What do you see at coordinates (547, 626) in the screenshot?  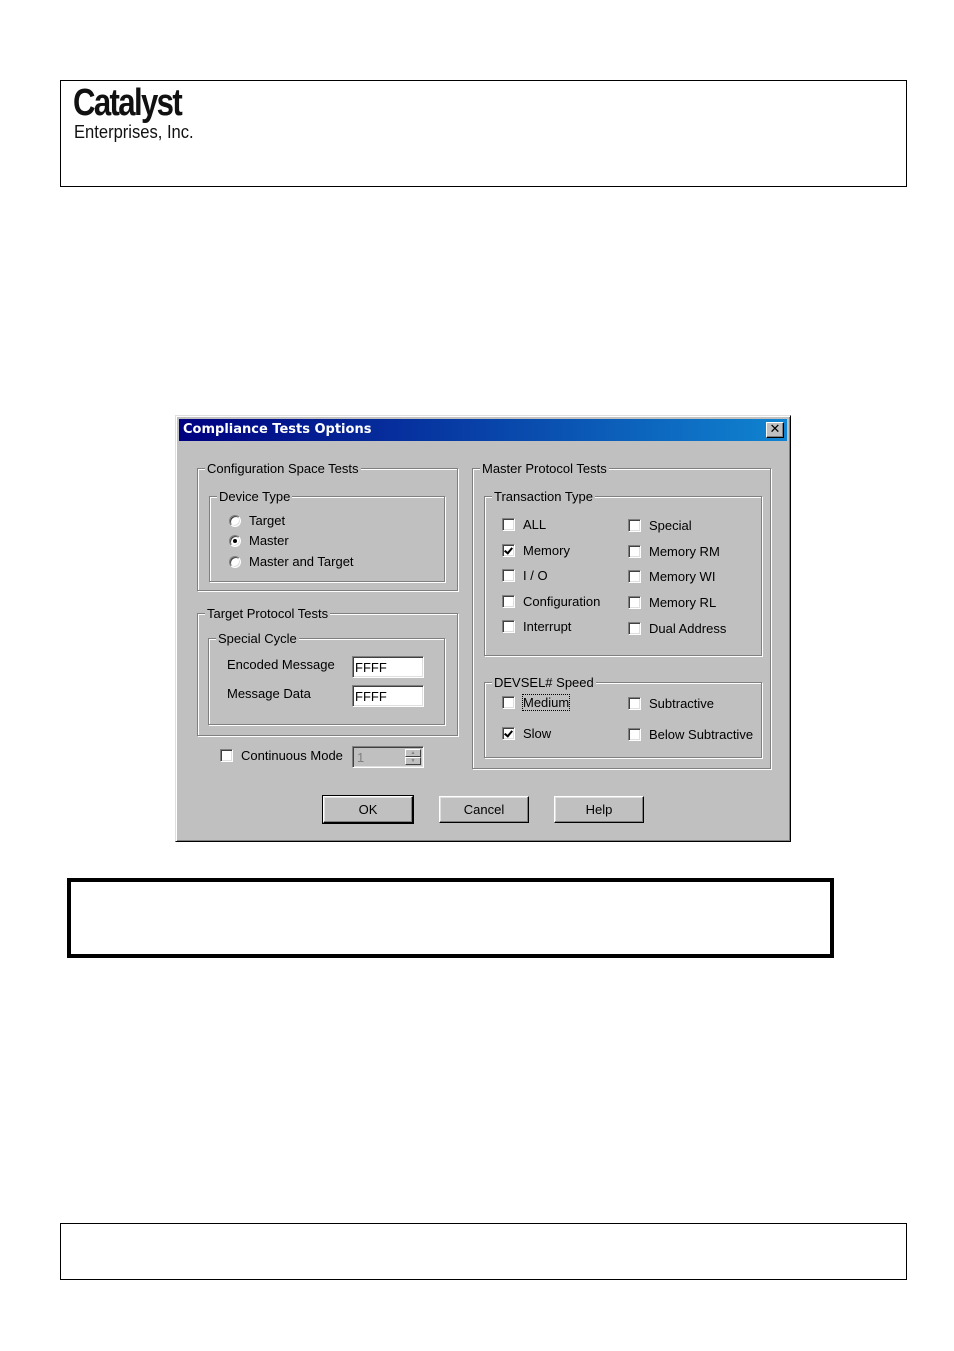 I see `checkbox-interrupt-label: Interrupt` at bounding box center [547, 626].